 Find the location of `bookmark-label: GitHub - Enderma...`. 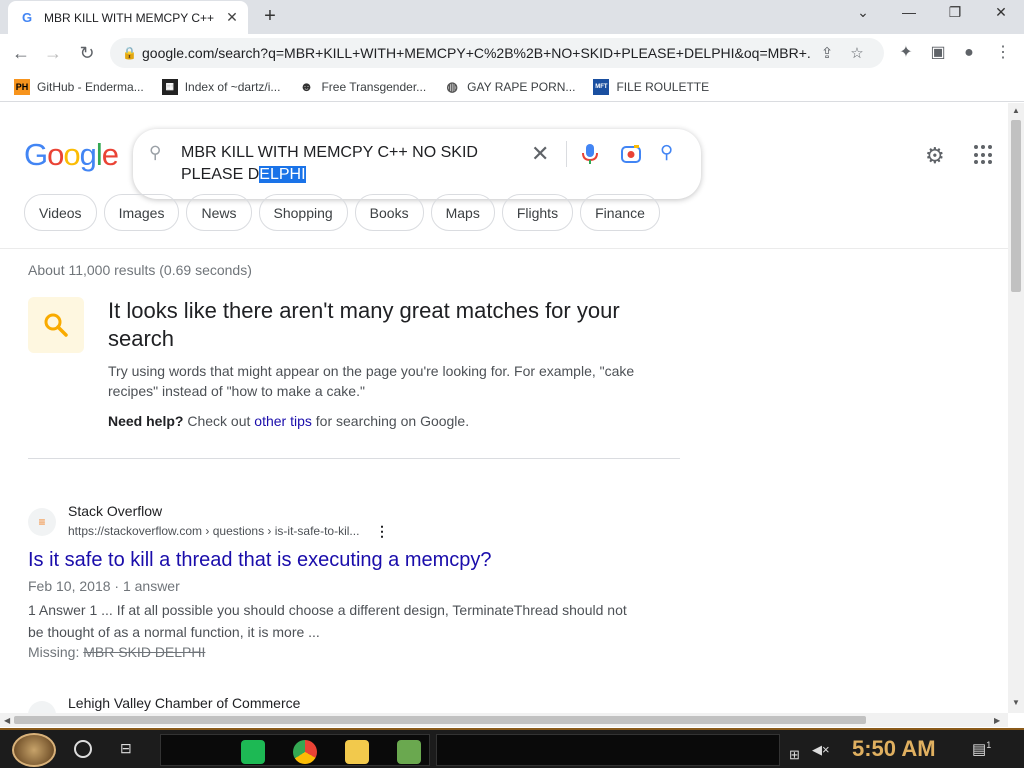

bookmark-label: GitHub - Enderma... is located at coordinates (90, 86).